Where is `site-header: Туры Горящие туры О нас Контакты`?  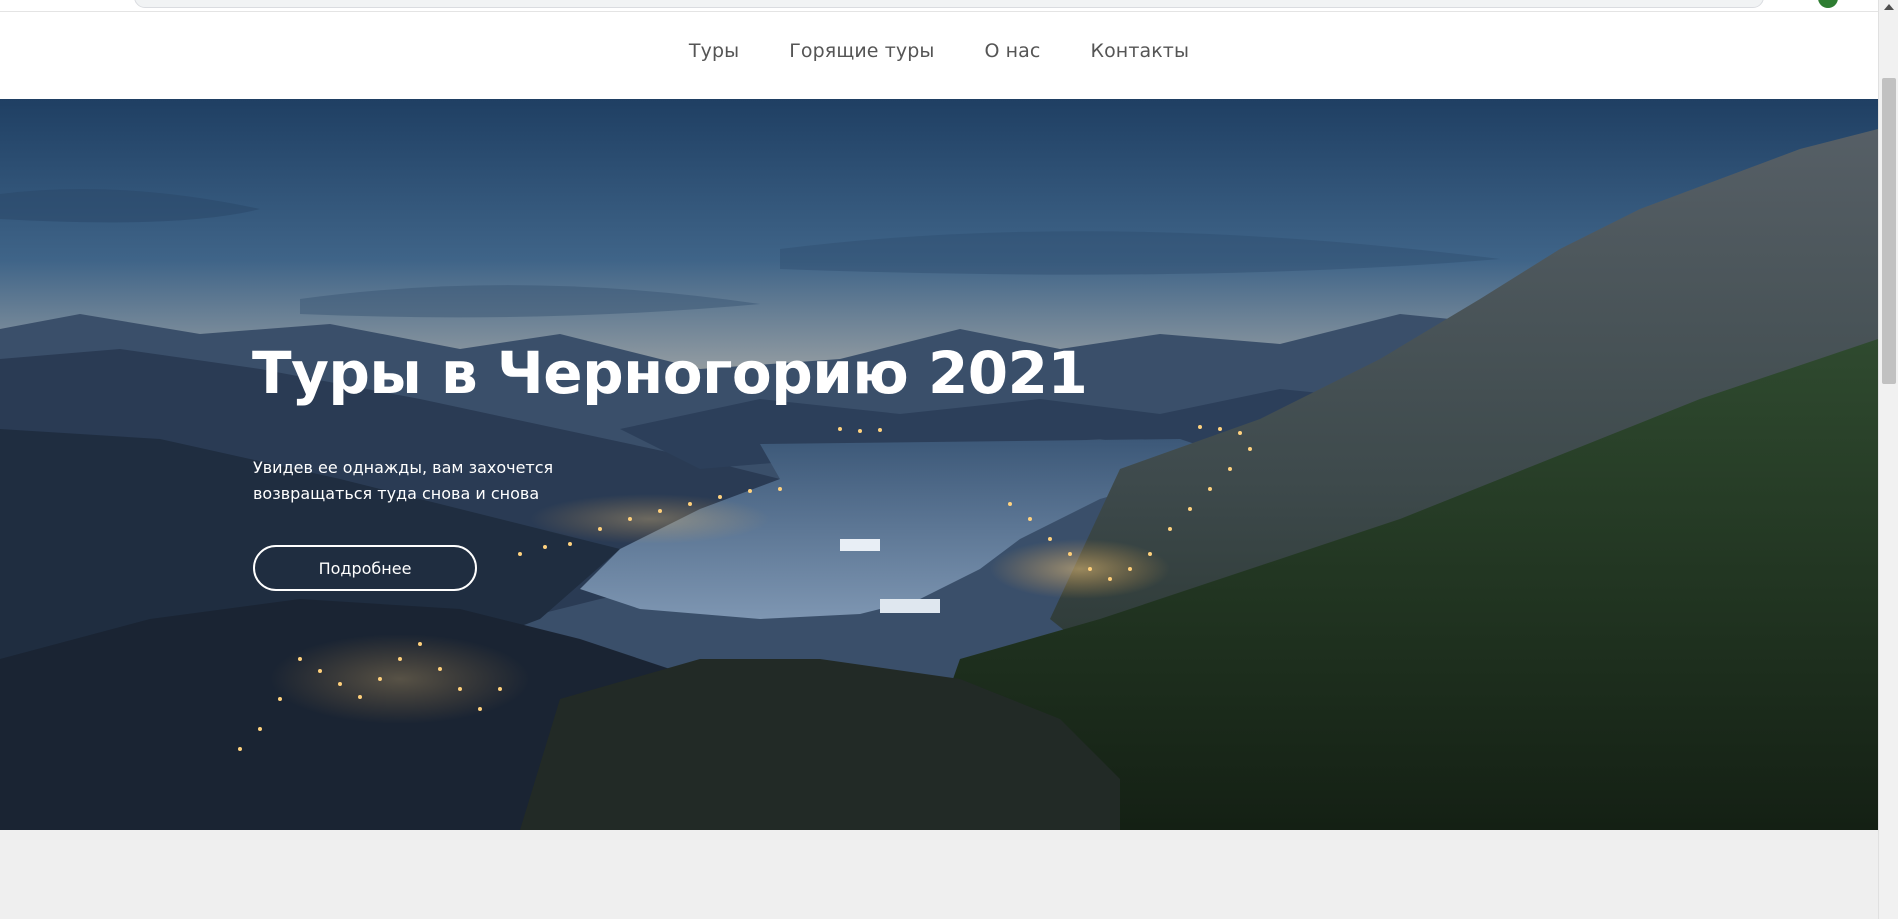 site-header: Туры Горящие туры О нас Контакты is located at coordinates (939, 55).